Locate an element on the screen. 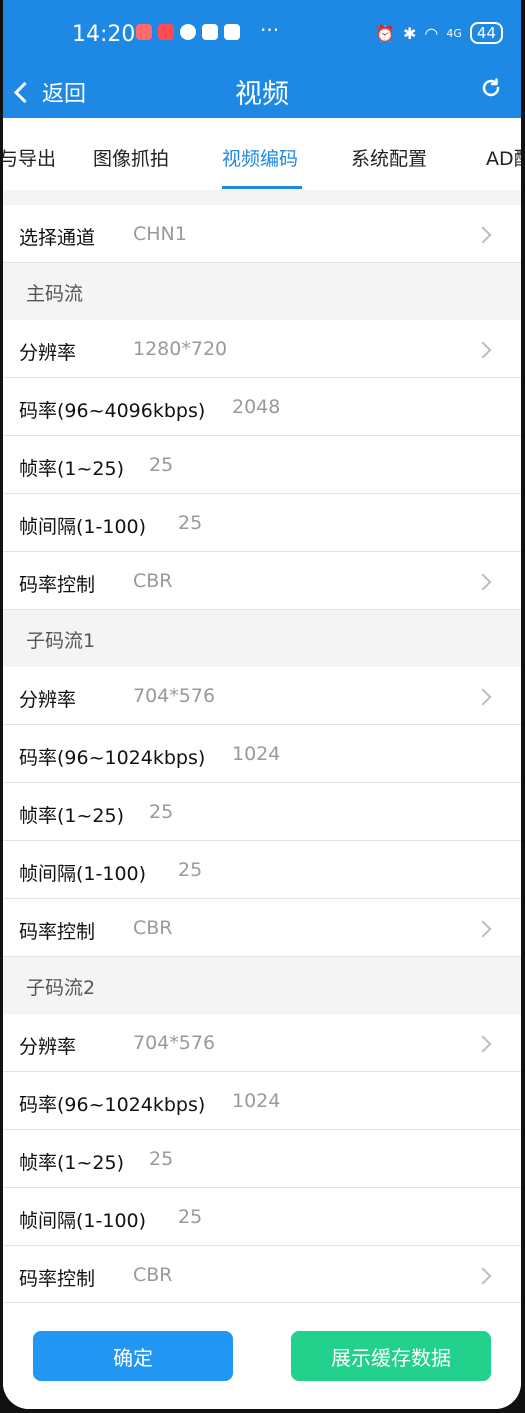 This screenshot has width=525, height=1413. tab-export: 与导出 is located at coordinates (29, 157).